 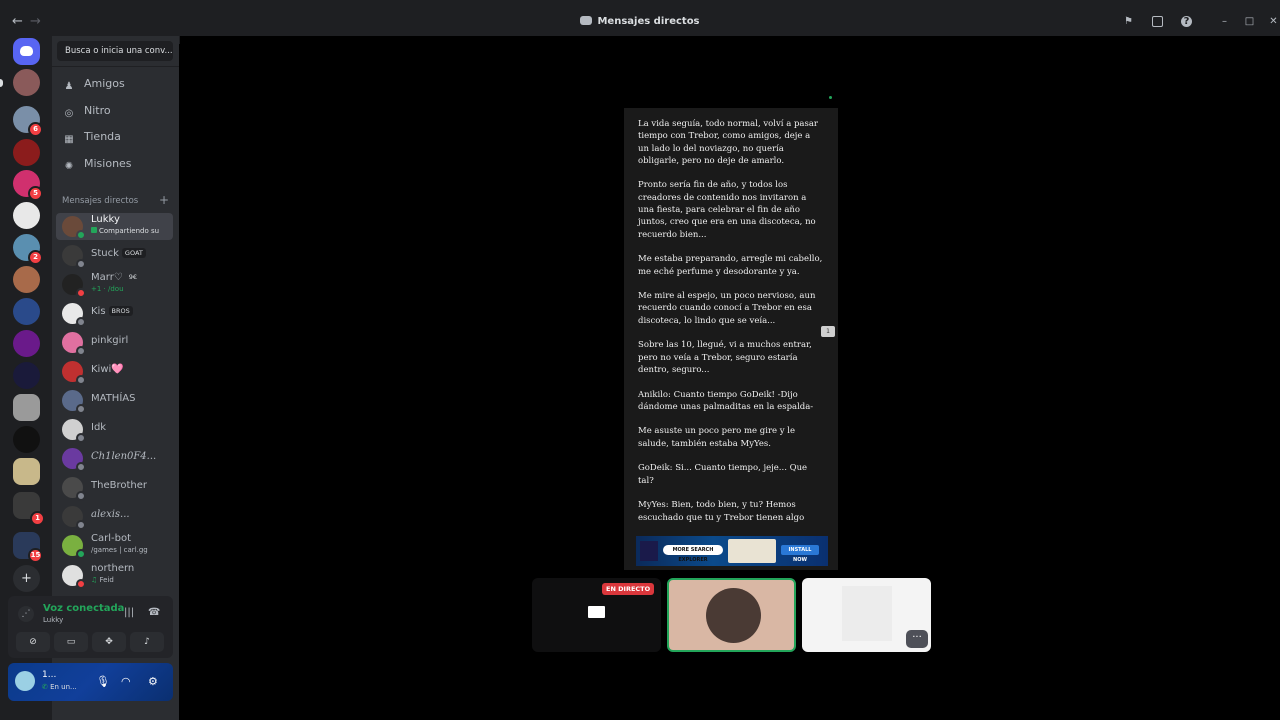 What do you see at coordinates (105, 219) in the screenshot?
I see `dm-name: Lukky` at bounding box center [105, 219].